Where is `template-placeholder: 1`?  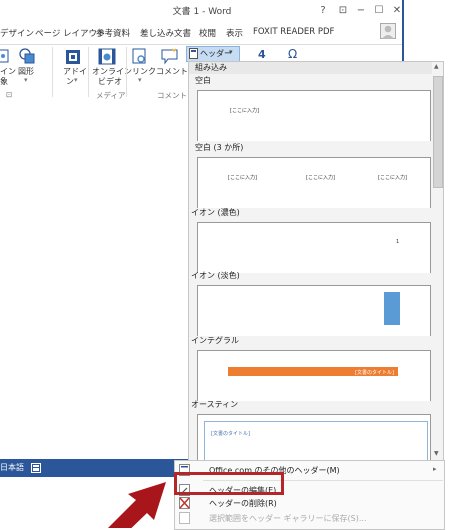
template-placeholder: 1 is located at coordinates (398, 242).